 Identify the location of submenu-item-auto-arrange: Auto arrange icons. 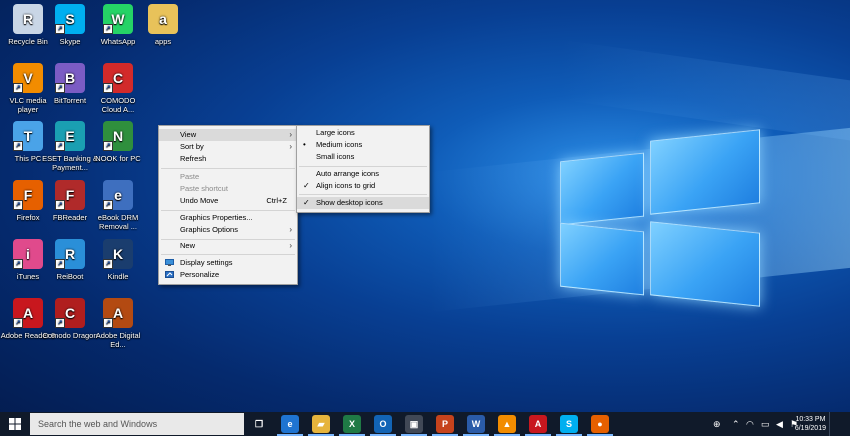
(363, 174).